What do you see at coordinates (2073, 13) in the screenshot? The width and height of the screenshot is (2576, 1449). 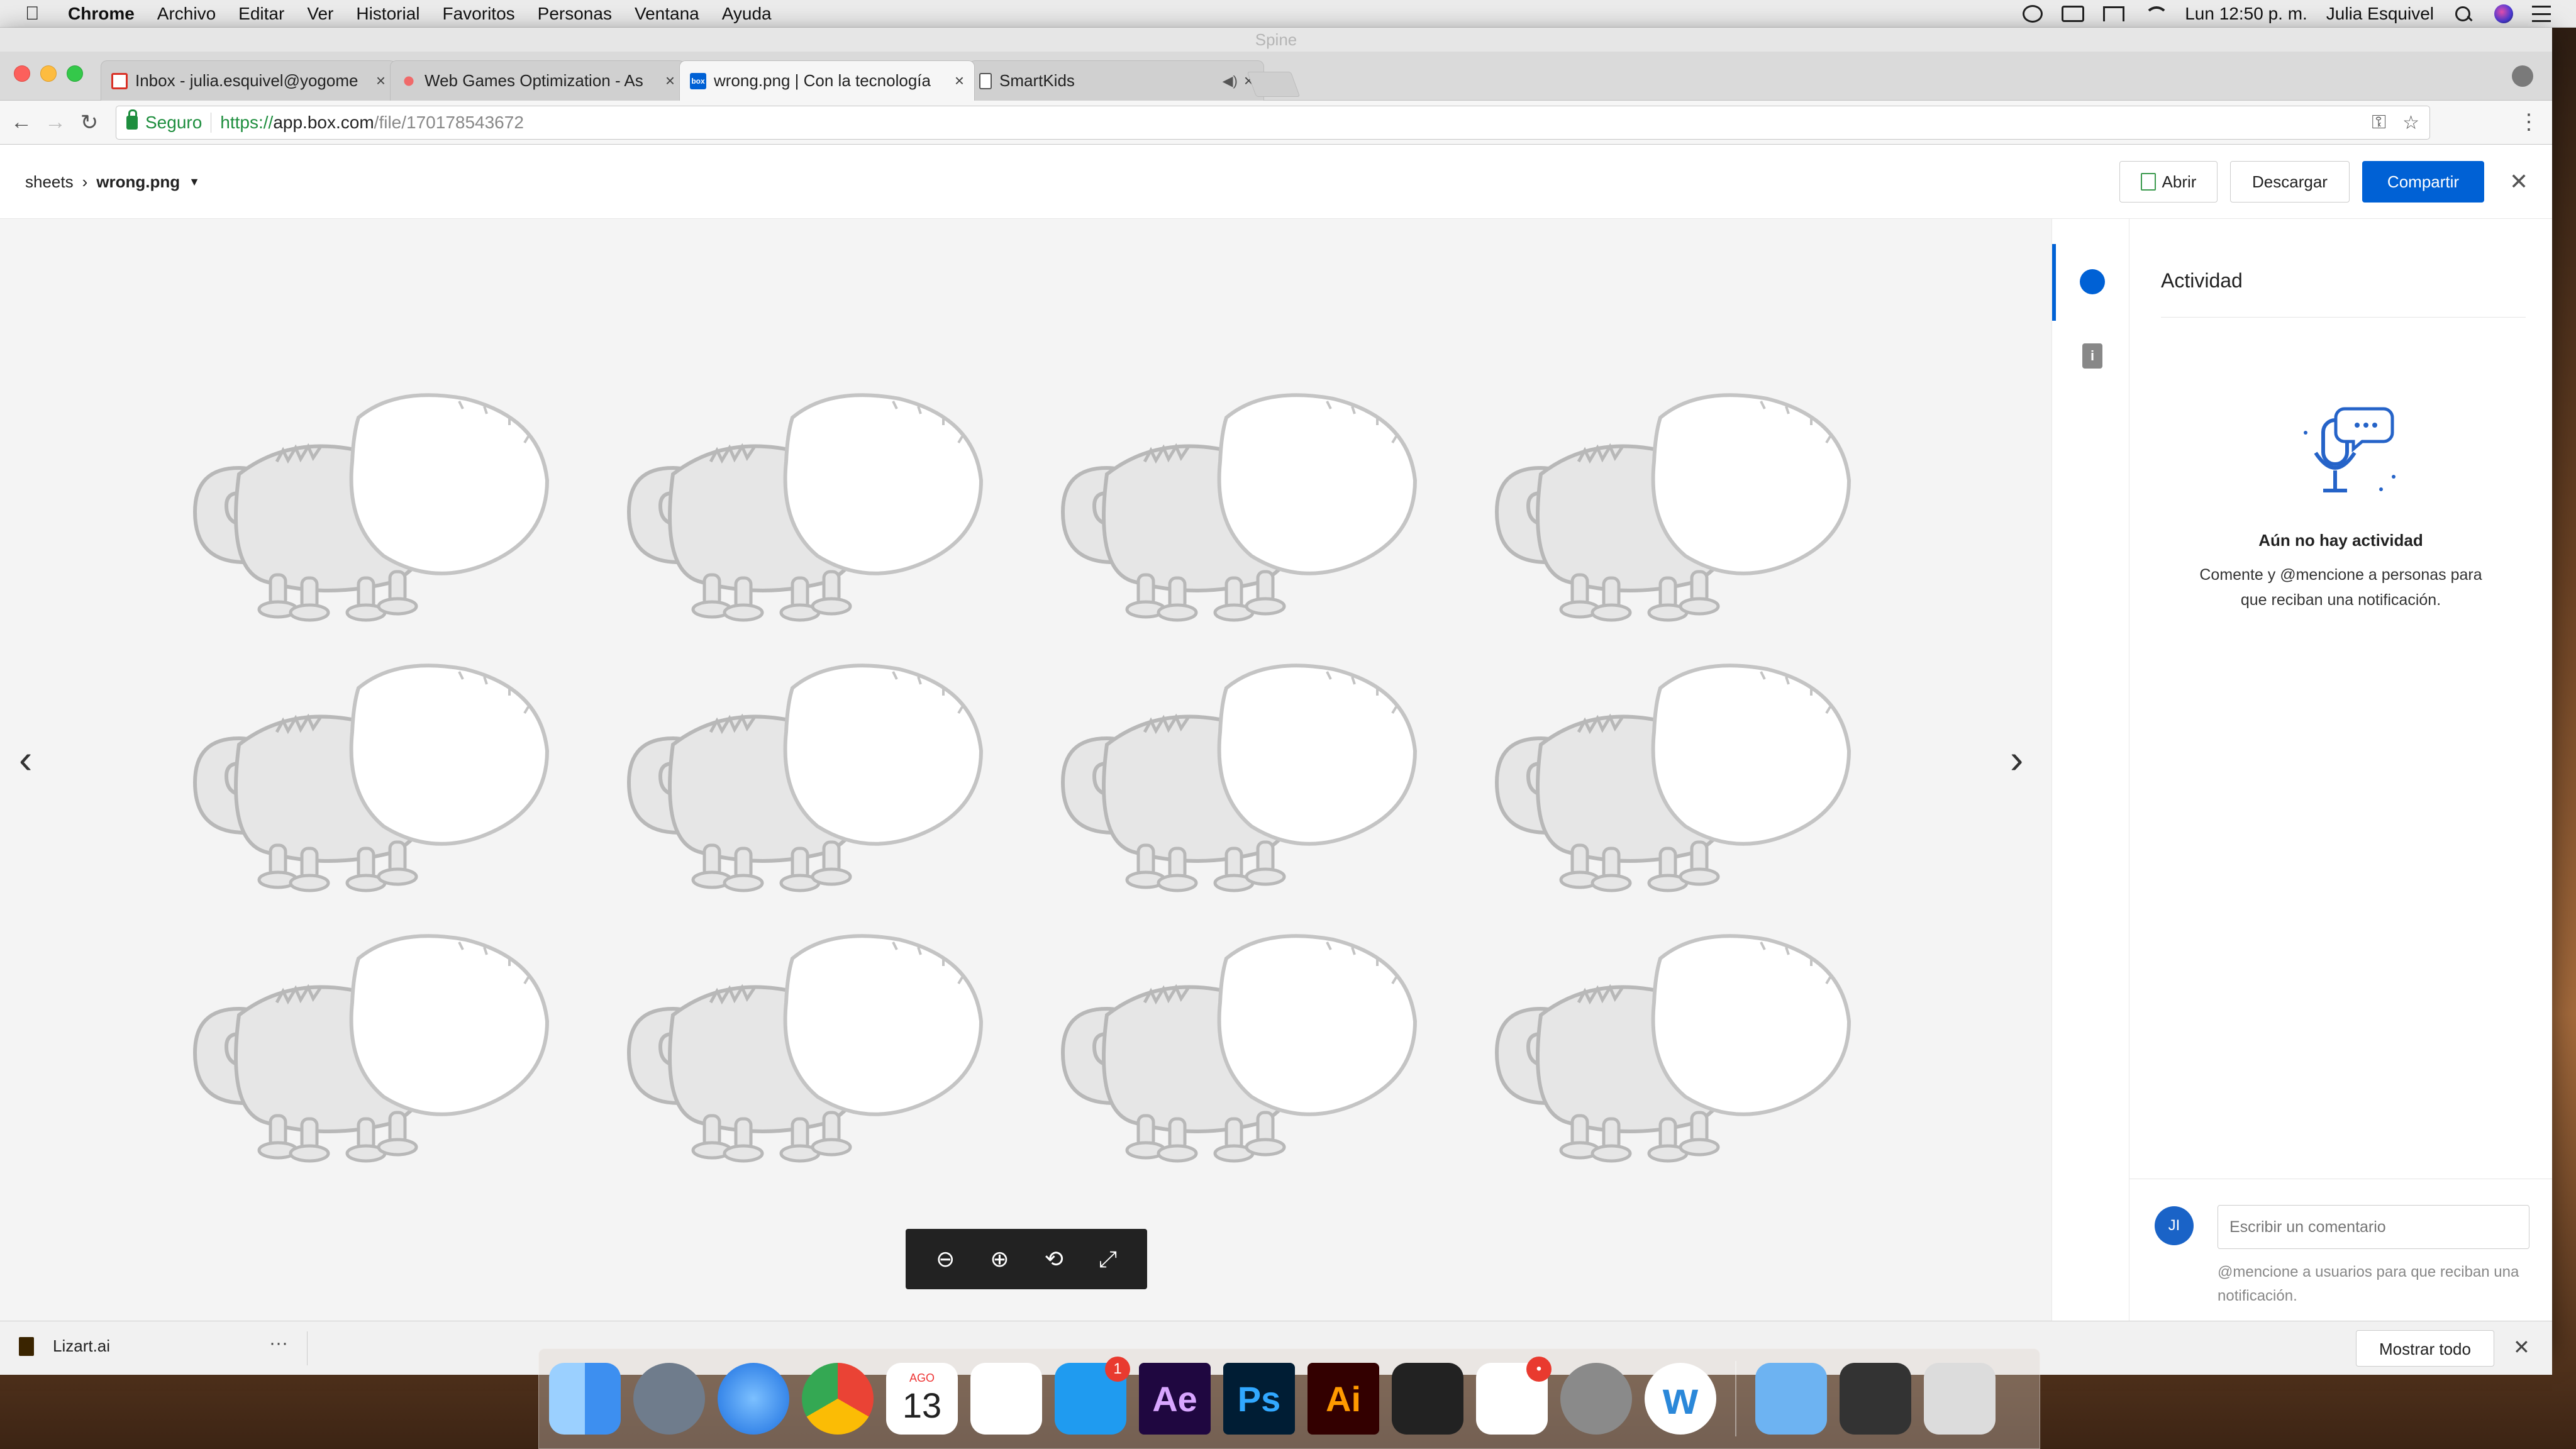 I see `screen-icon` at bounding box center [2073, 13].